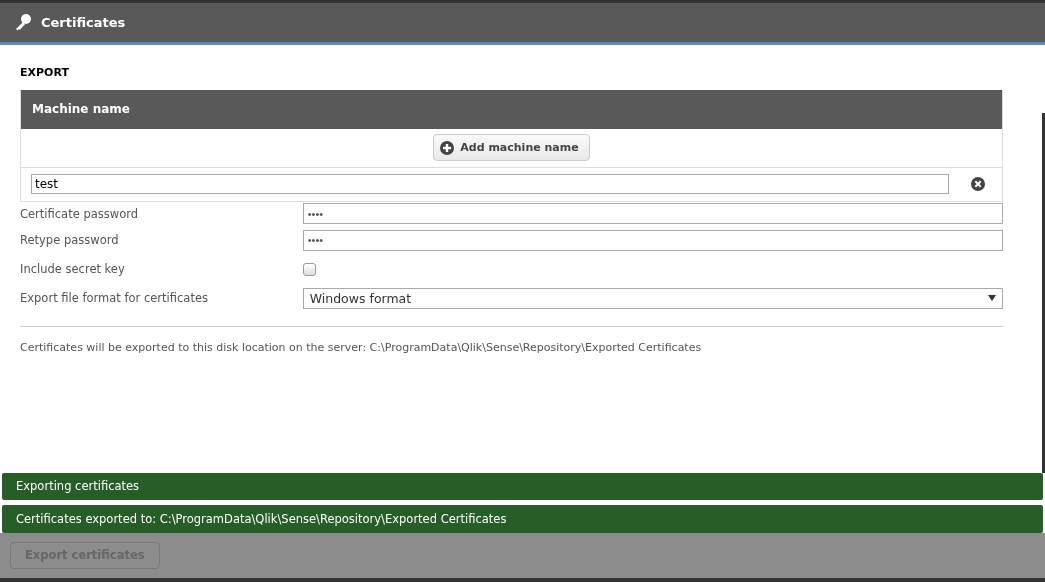 This screenshot has width=1045, height=582. What do you see at coordinates (70, 240) in the screenshot?
I see `field-label: Retype password` at bounding box center [70, 240].